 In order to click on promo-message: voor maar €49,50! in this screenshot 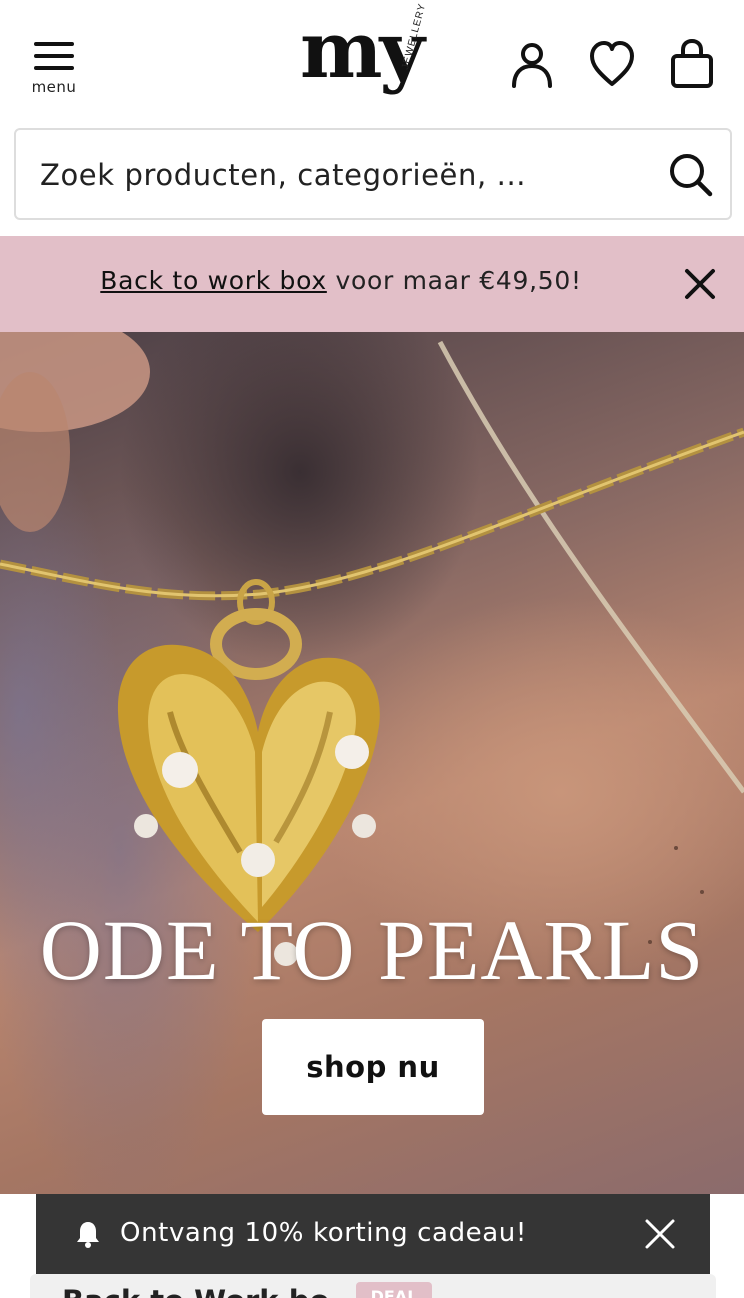, I will do `click(454, 280)`.